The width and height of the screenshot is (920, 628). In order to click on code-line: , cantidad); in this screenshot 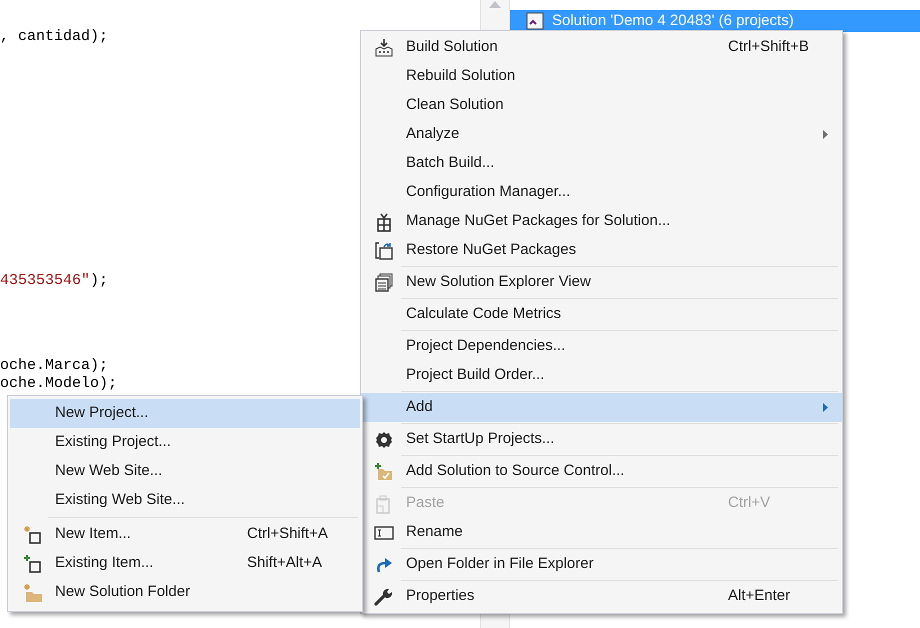, I will do `click(54, 37)`.